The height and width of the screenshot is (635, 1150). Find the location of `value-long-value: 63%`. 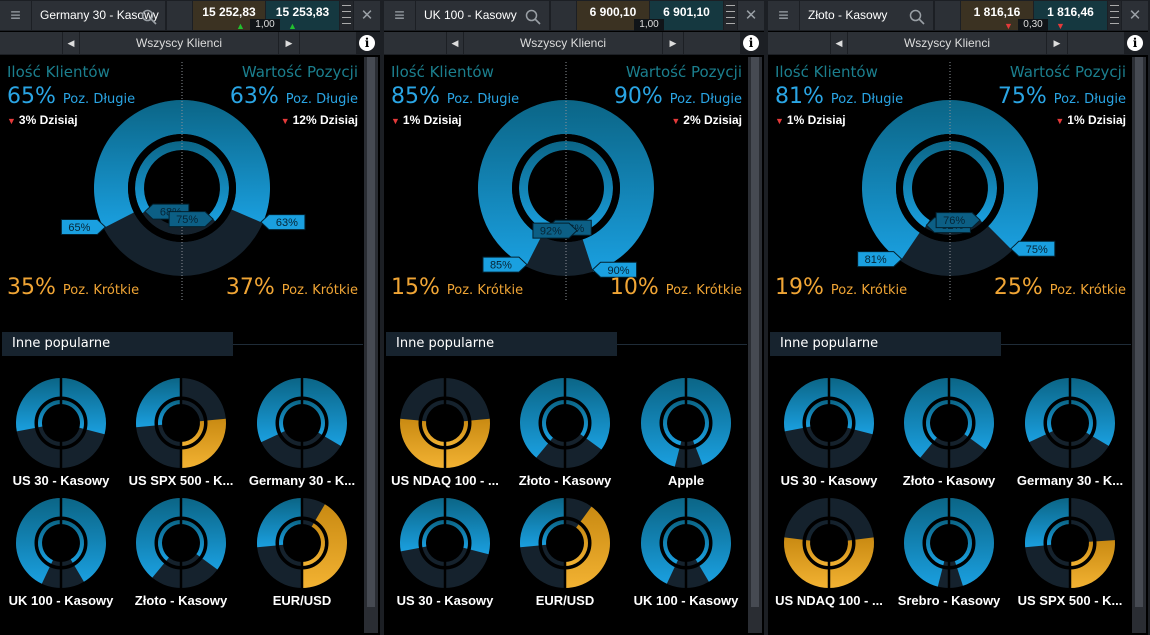

value-long-value: 63% is located at coordinates (254, 96).